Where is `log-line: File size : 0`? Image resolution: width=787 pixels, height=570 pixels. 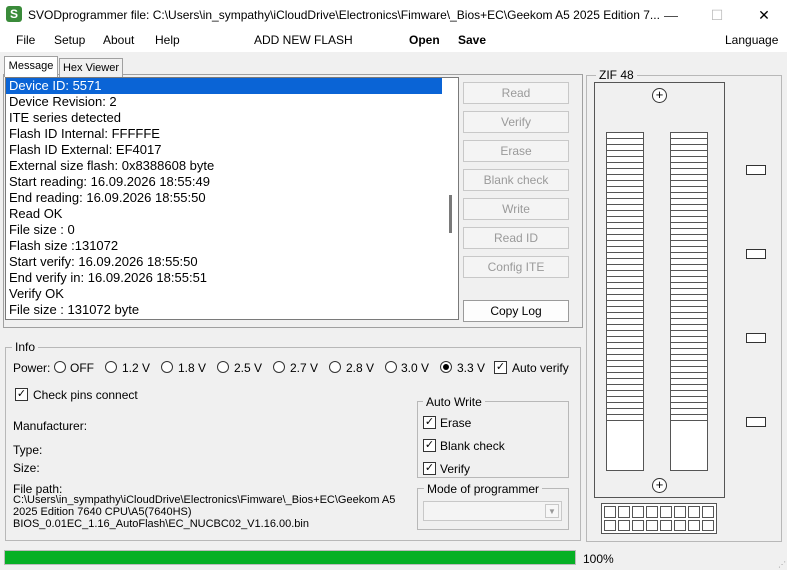 log-line: File size : 0 is located at coordinates (232, 230).